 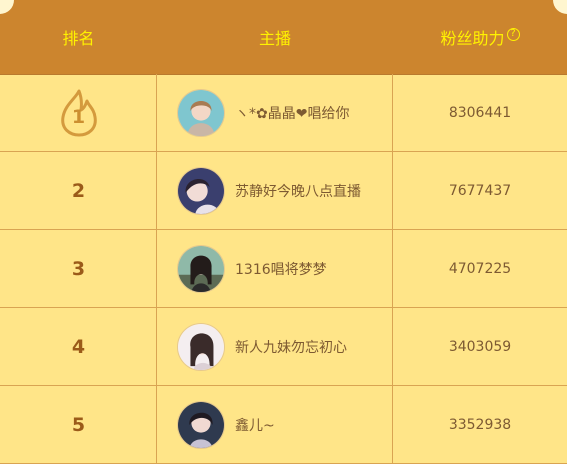 I want to click on header-fans: 粉丝助力 ?, so click(x=480, y=37).